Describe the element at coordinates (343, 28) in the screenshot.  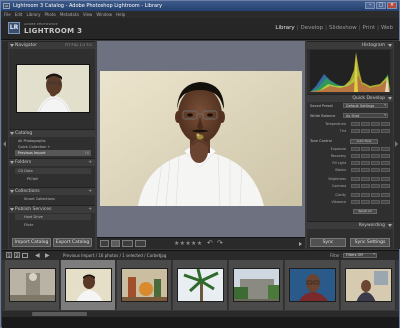
I see `module-slideshow: Slideshow` at that location.